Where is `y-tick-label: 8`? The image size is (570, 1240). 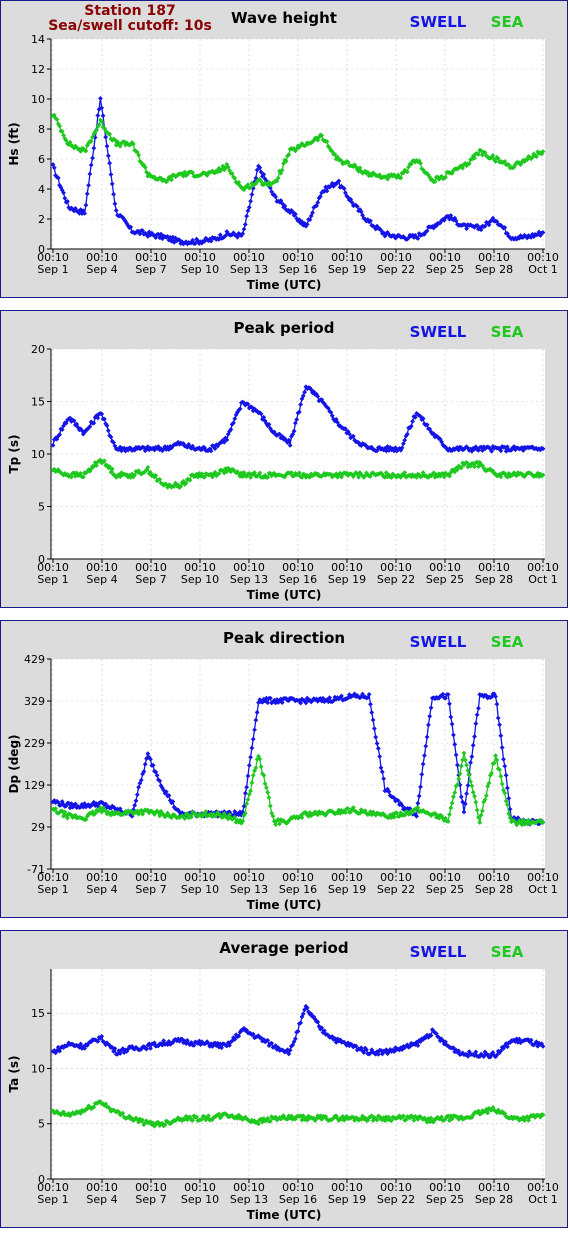
y-tick-label: 8 is located at coordinates (41, 129).